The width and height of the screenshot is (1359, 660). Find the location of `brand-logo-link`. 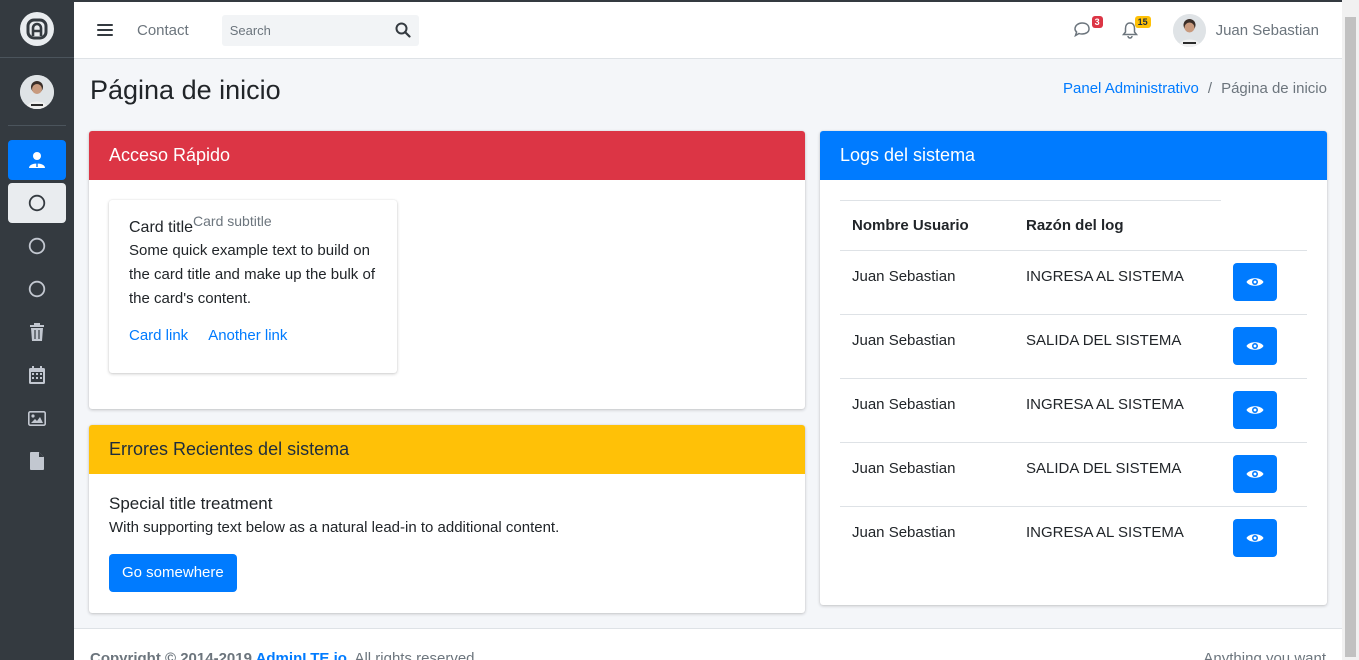

brand-logo-link is located at coordinates (37, 29).